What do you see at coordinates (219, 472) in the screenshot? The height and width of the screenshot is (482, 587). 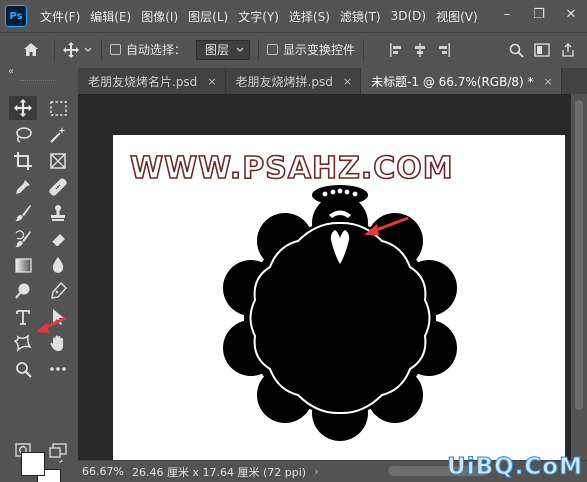 I see `document-dimensions: 26.46 厘米 x 17.64 厘米 (72 ppi)` at bounding box center [219, 472].